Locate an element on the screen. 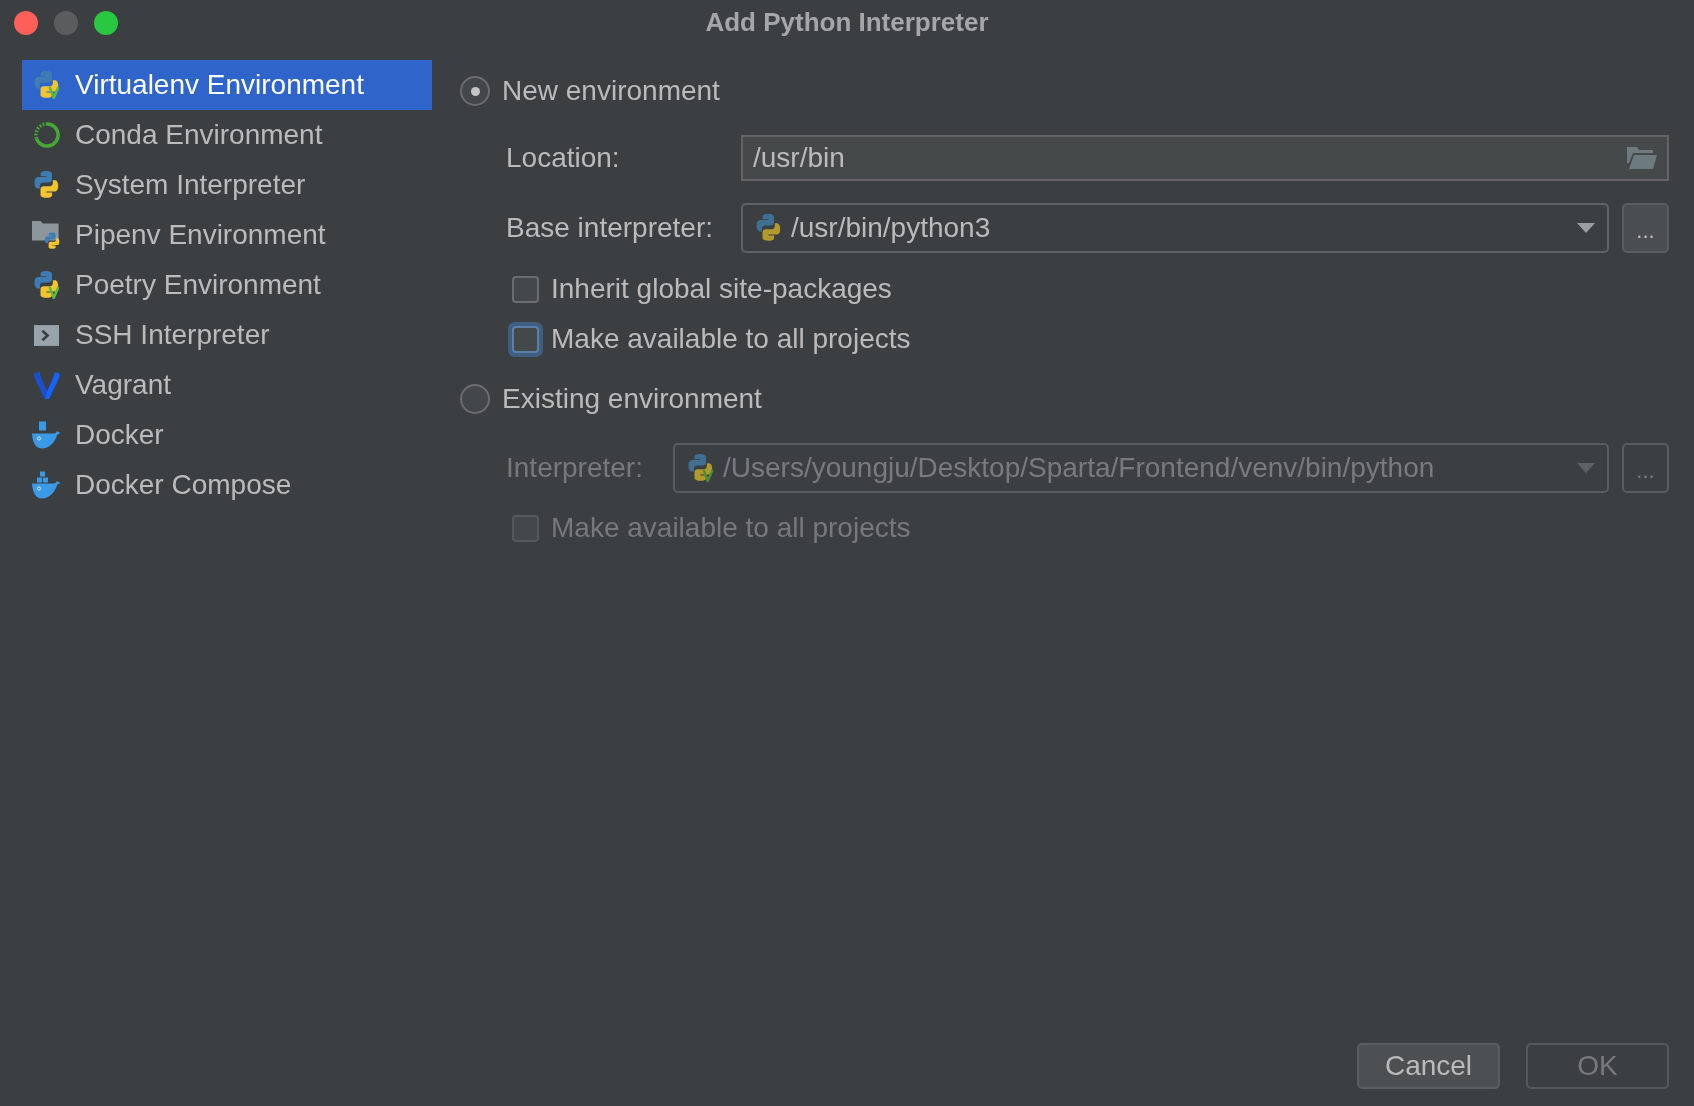 This screenshot has height=1106, width=1694. folder-icon is located at coordinates (1642, 158).